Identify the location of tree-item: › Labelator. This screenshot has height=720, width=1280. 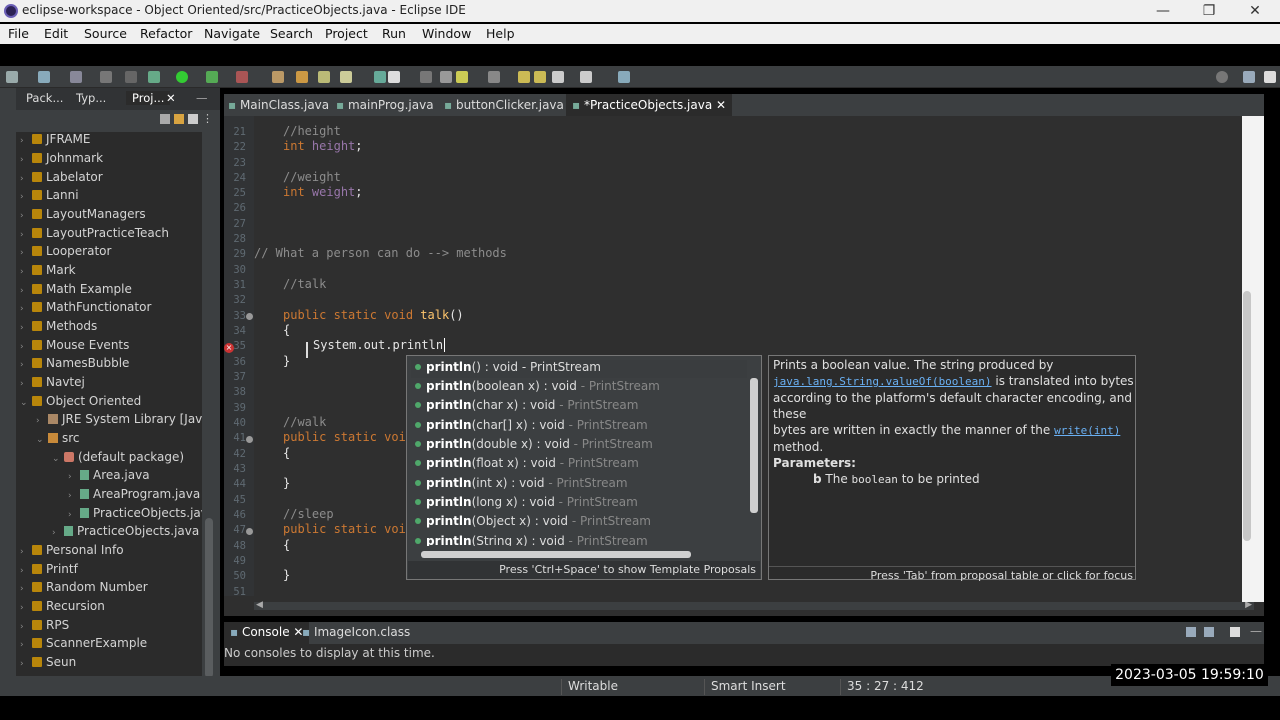
(61, 179).